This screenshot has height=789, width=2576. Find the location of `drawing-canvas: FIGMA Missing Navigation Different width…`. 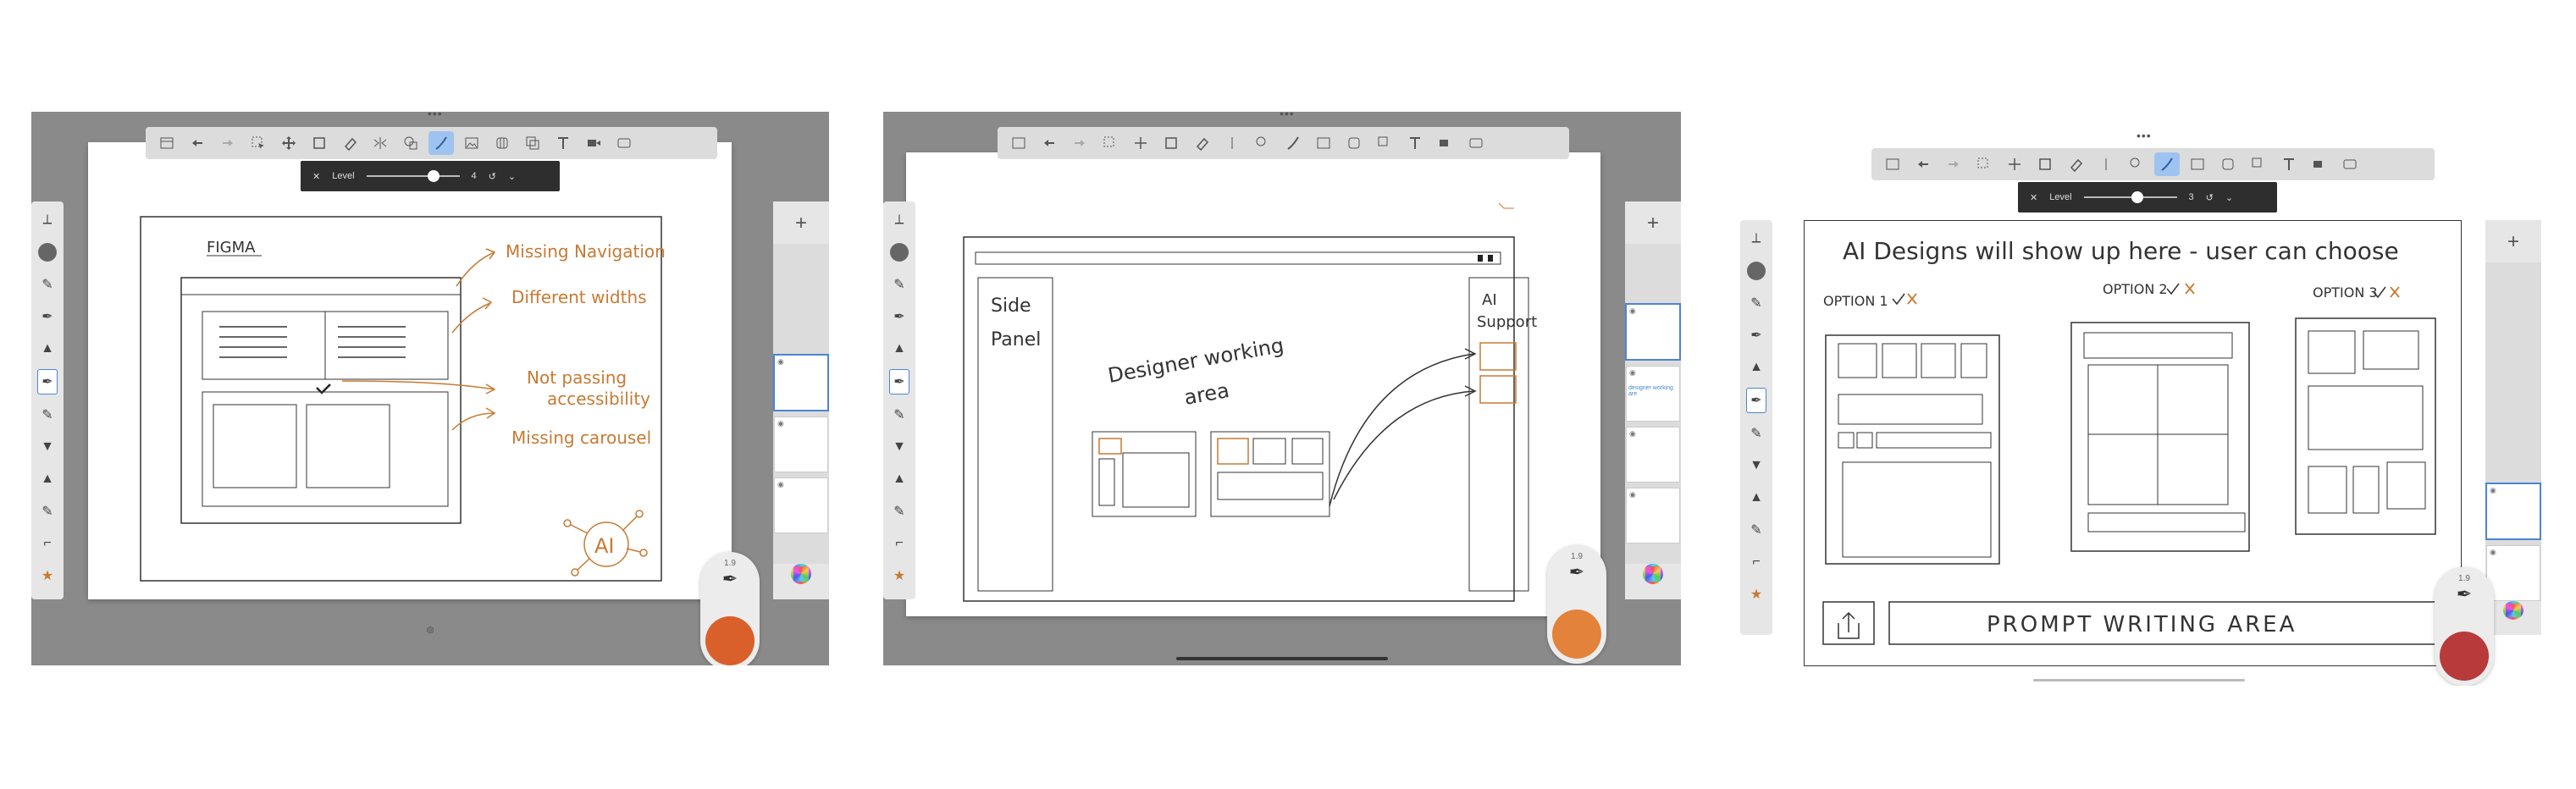

drawing-canvas: FIGMA Missing Navigation Different width… is located at coordinates (410, 370).